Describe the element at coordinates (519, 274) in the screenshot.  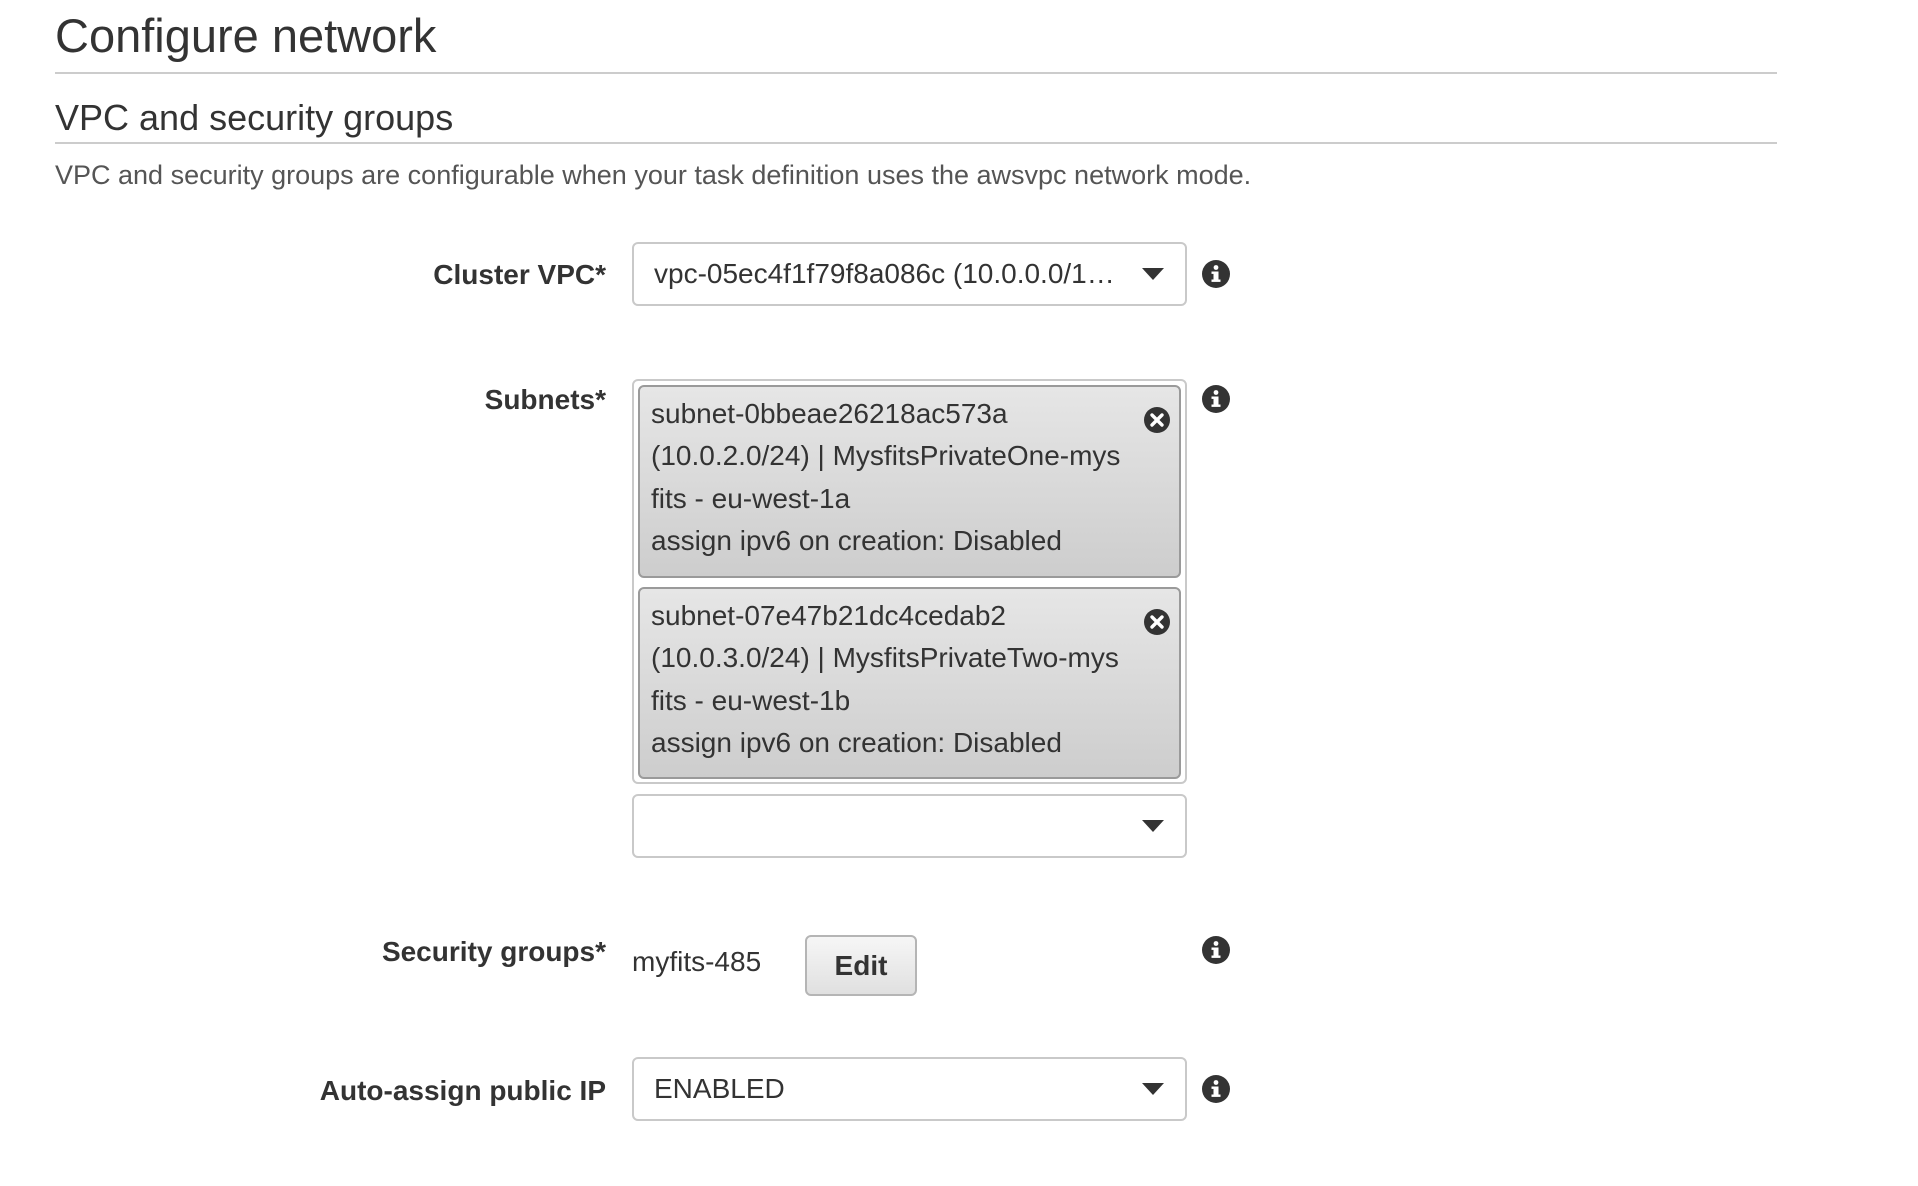
I see `cluster-vpc-label: Cluster VPC*` at that location.